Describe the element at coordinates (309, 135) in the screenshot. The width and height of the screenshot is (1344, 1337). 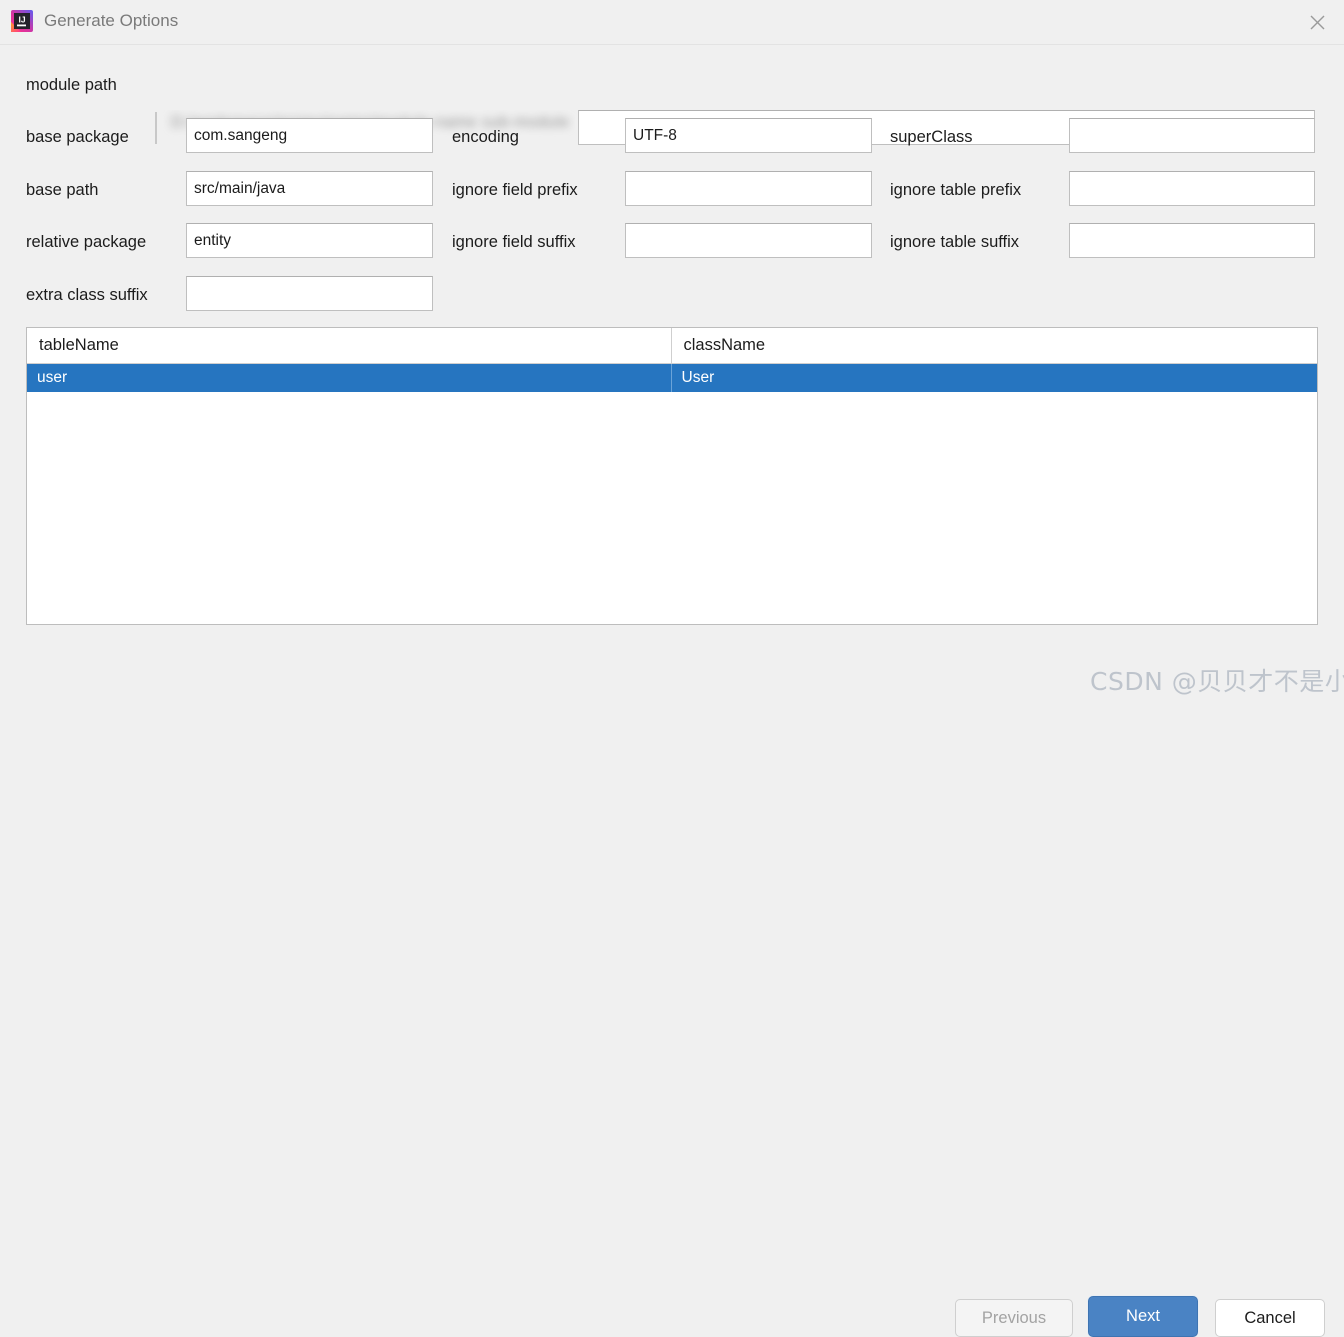
I see `base-package-input` at that location.